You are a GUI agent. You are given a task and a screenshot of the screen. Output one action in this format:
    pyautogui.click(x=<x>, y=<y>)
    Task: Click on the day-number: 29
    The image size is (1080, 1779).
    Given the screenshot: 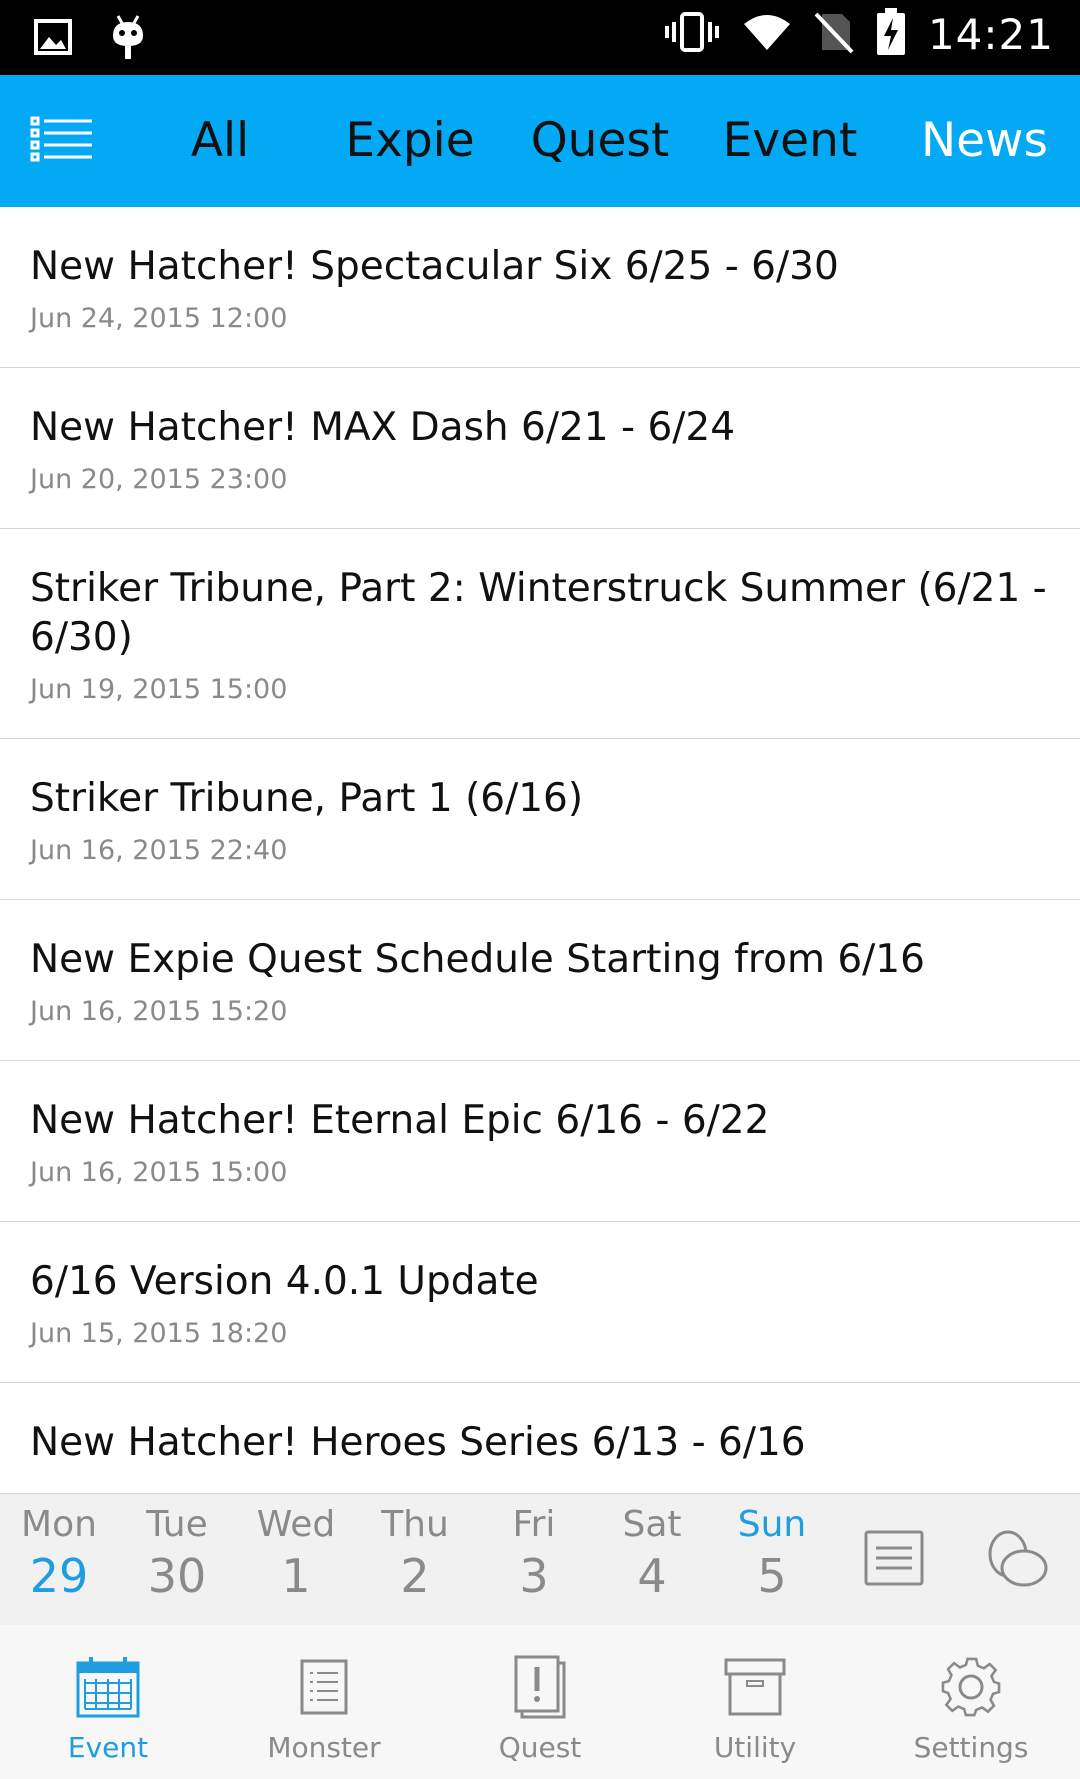 What is the action you would take?
    pyautogui.click(x=59, y=1576)
    